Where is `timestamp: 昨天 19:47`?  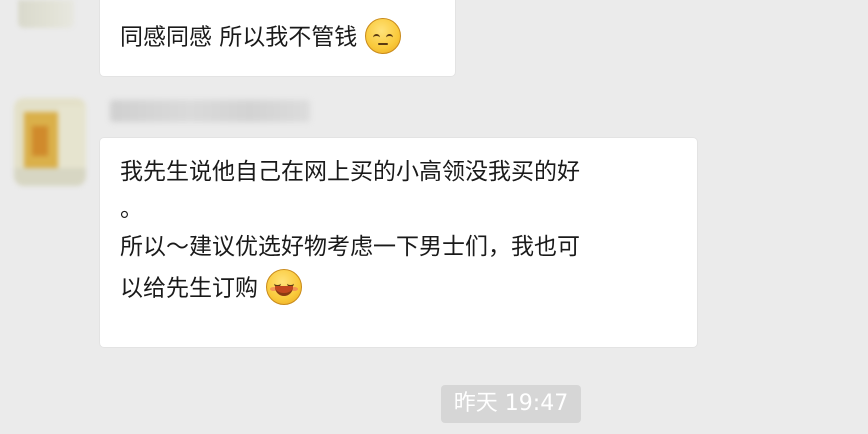
timestamp: 昨天 19:47 is located at coordinates (511, 404).